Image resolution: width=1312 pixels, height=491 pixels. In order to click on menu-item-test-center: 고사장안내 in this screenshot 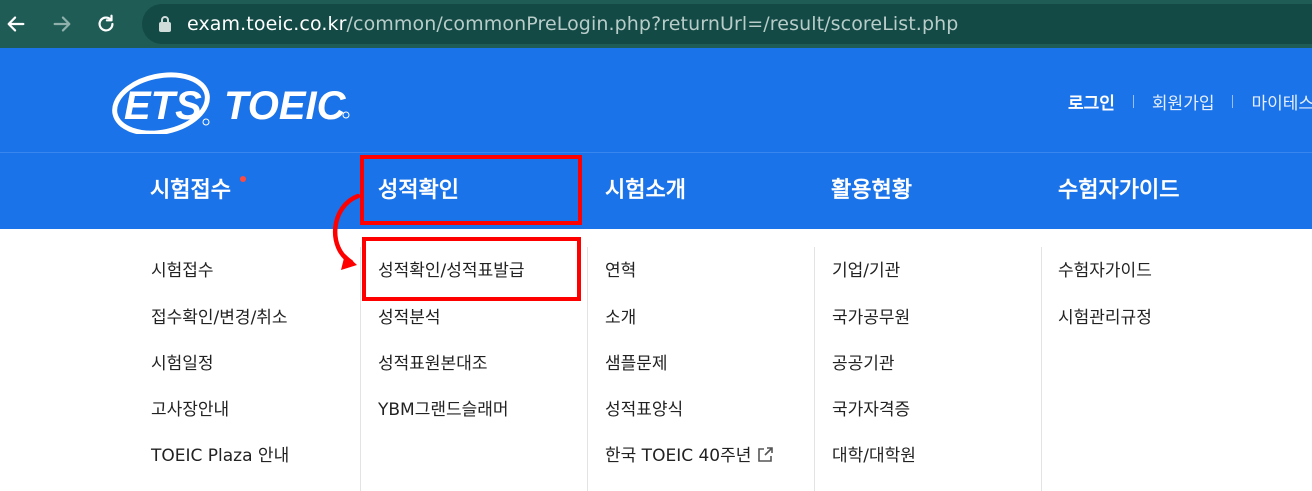, I will do `click(190, 410)`.